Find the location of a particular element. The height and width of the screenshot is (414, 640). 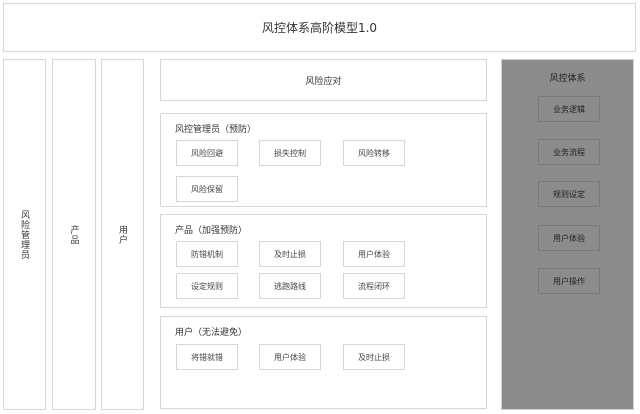

system-item: 规则设定 is located at coordinates (569, 194).